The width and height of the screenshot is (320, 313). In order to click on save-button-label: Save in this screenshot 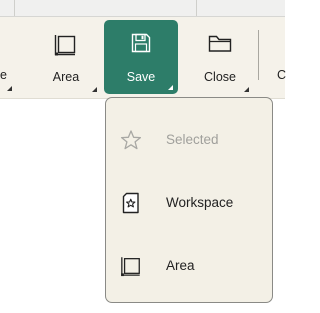, I will do `click(141, 77)`.